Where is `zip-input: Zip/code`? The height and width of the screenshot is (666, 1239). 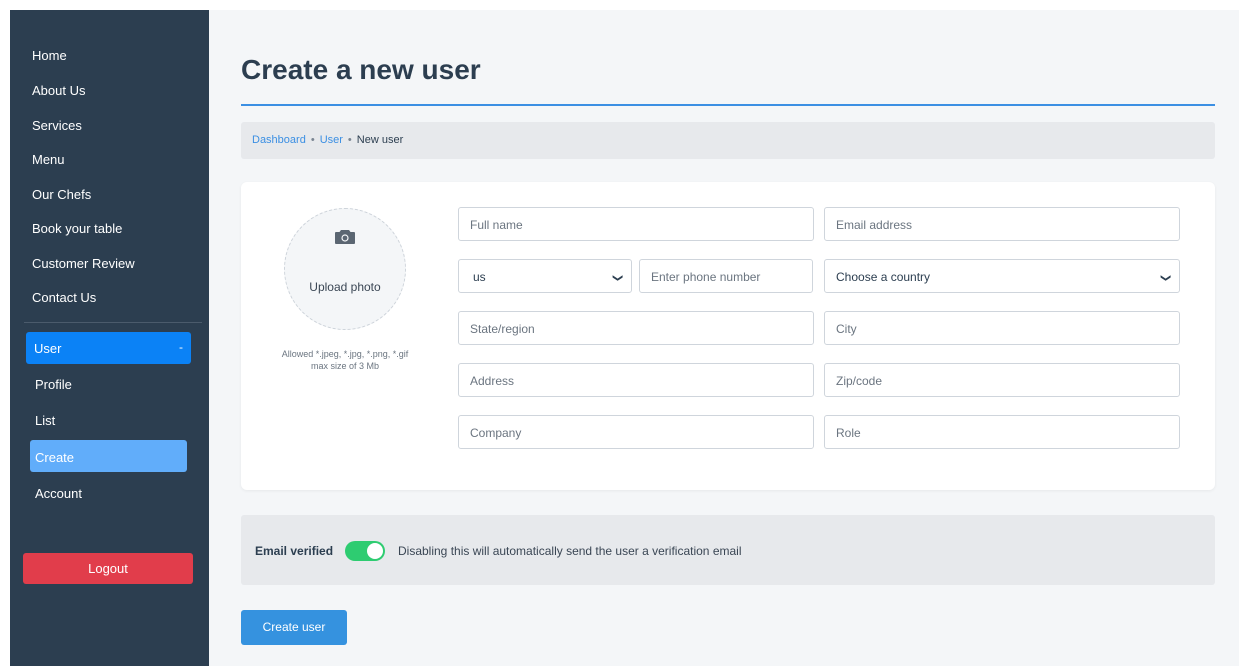 zip-input: Zip/code is located at coordinates (1002, 380).